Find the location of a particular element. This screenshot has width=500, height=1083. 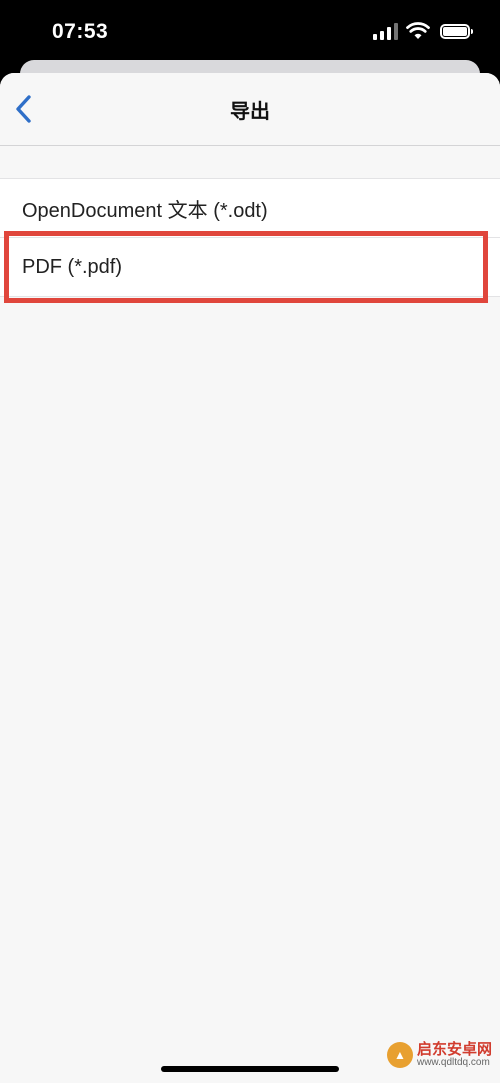

home-indicator is located at coordinates (250, 1069).